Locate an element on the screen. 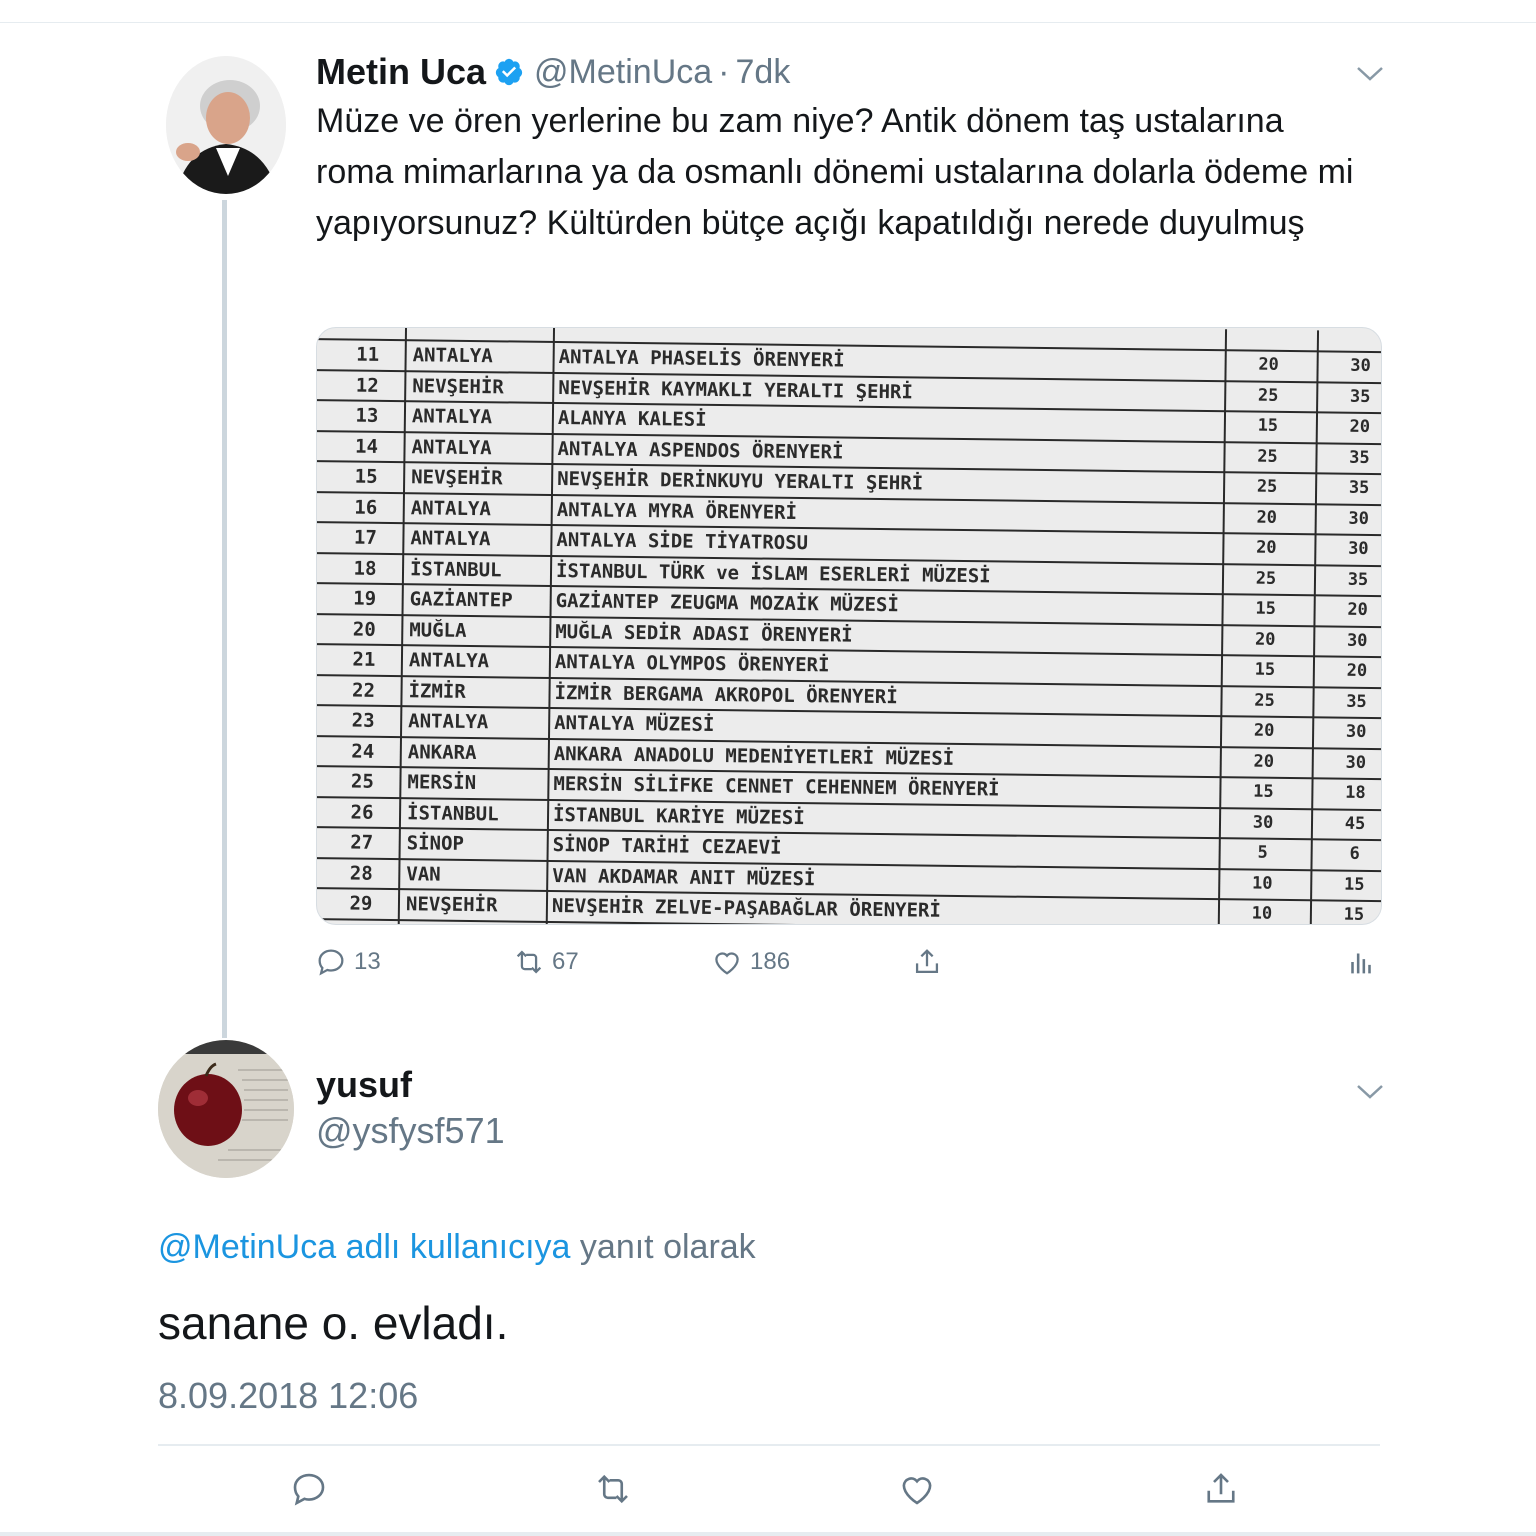 This screenshot has height=1536, width=1536. row-city: VAN is located at coordinates (423, 874).